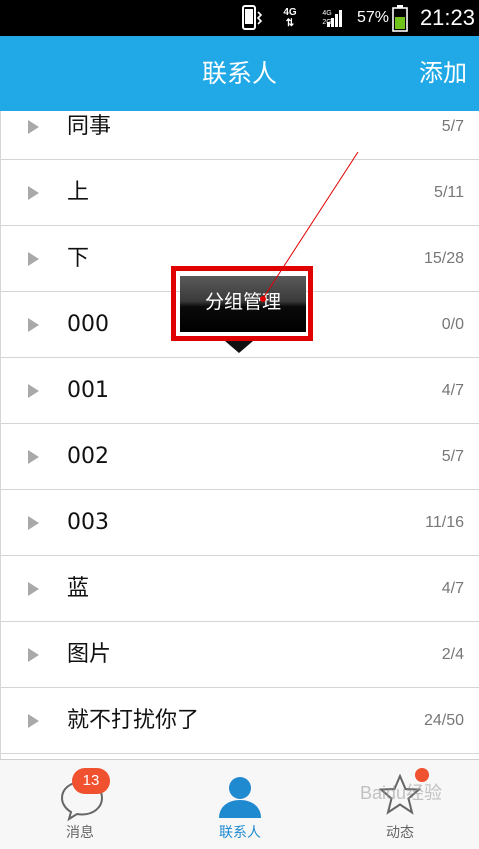 Image resolution: width=479 pixels, height=849 pixels. Describe the element at coordinates (80, 833) in the screenshot. I see `tab-label: 消息` at that location.